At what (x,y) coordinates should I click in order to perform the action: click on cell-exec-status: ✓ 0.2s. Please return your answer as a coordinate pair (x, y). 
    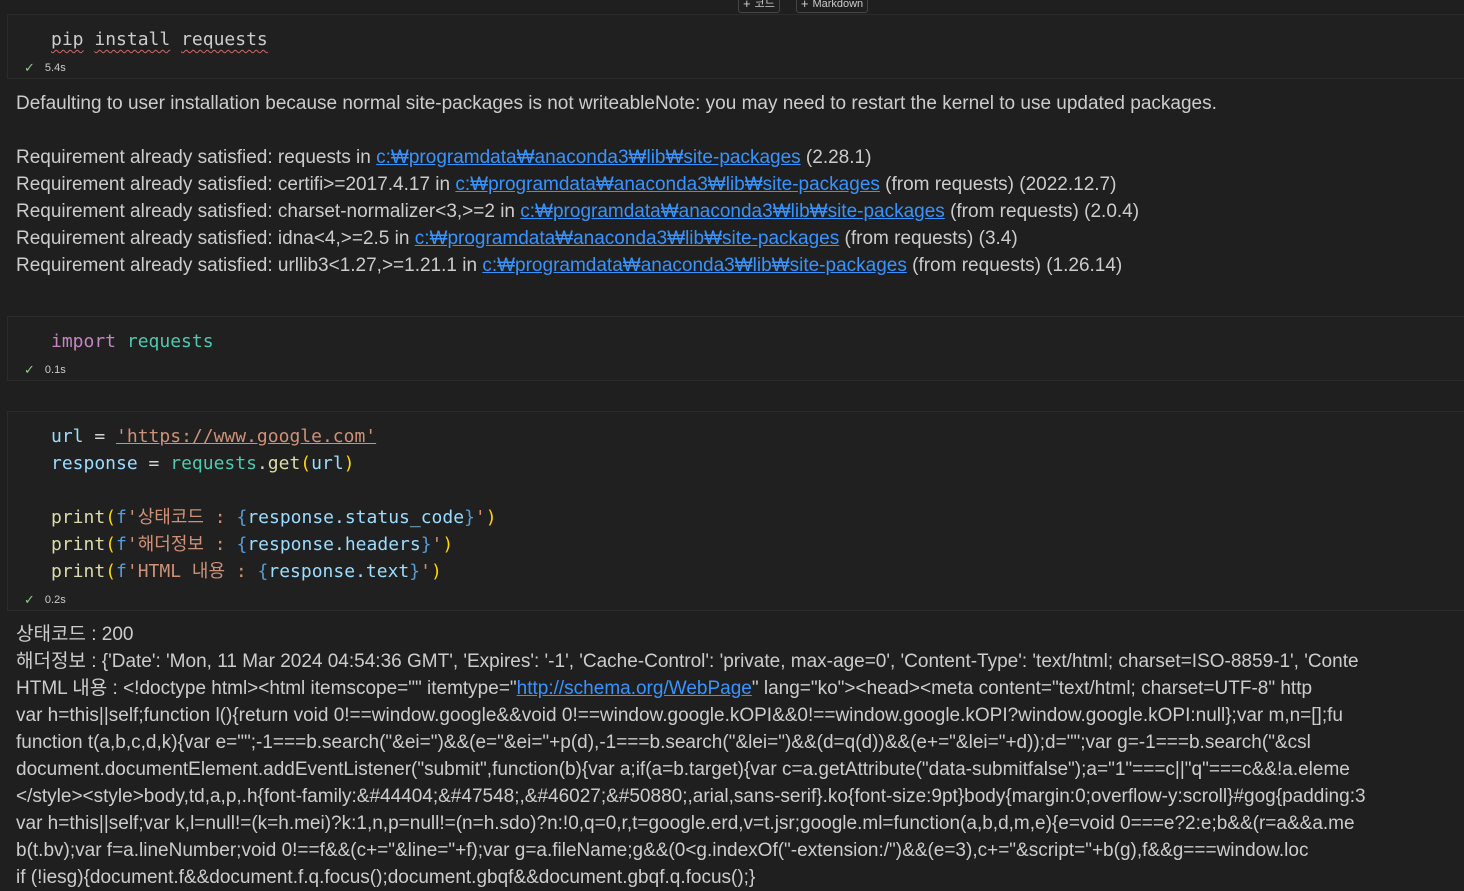
    Looking at the image, I should click on (45, 599).